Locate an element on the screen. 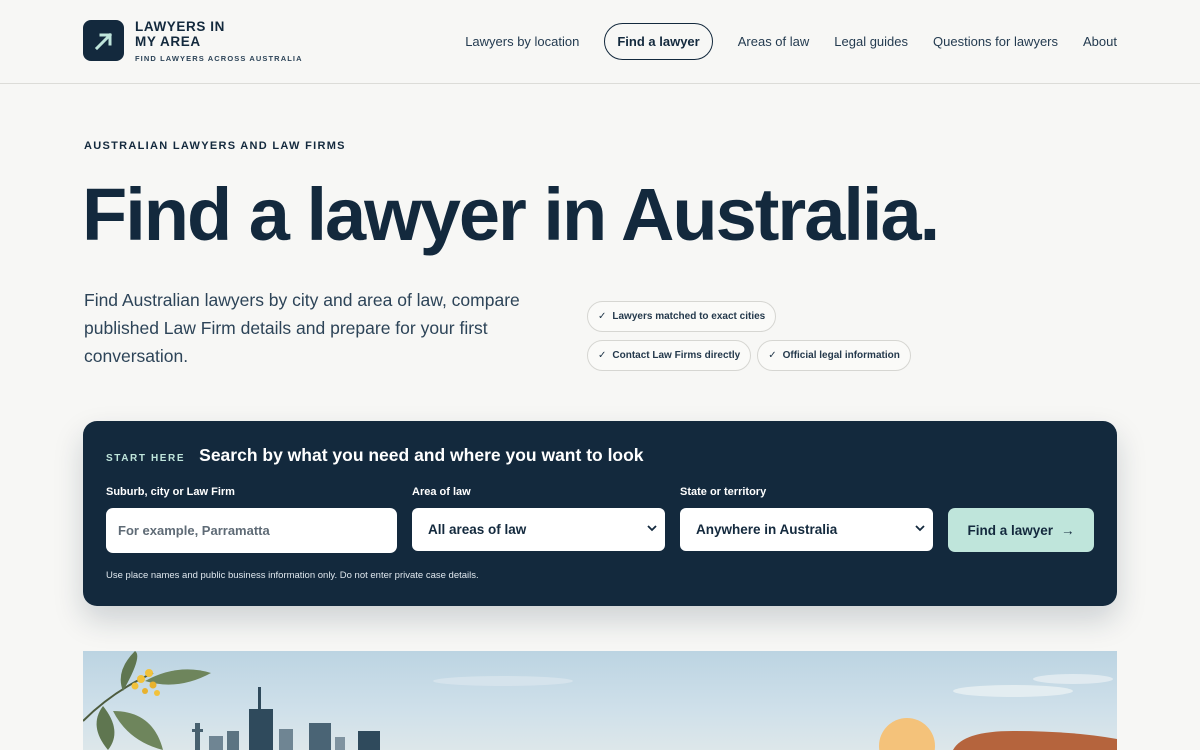 Image resolution: width=1200 pixels, height=750 pixels. feature-badge: ✓ Contact Law Firms directly is located at coordinates (669, 355).